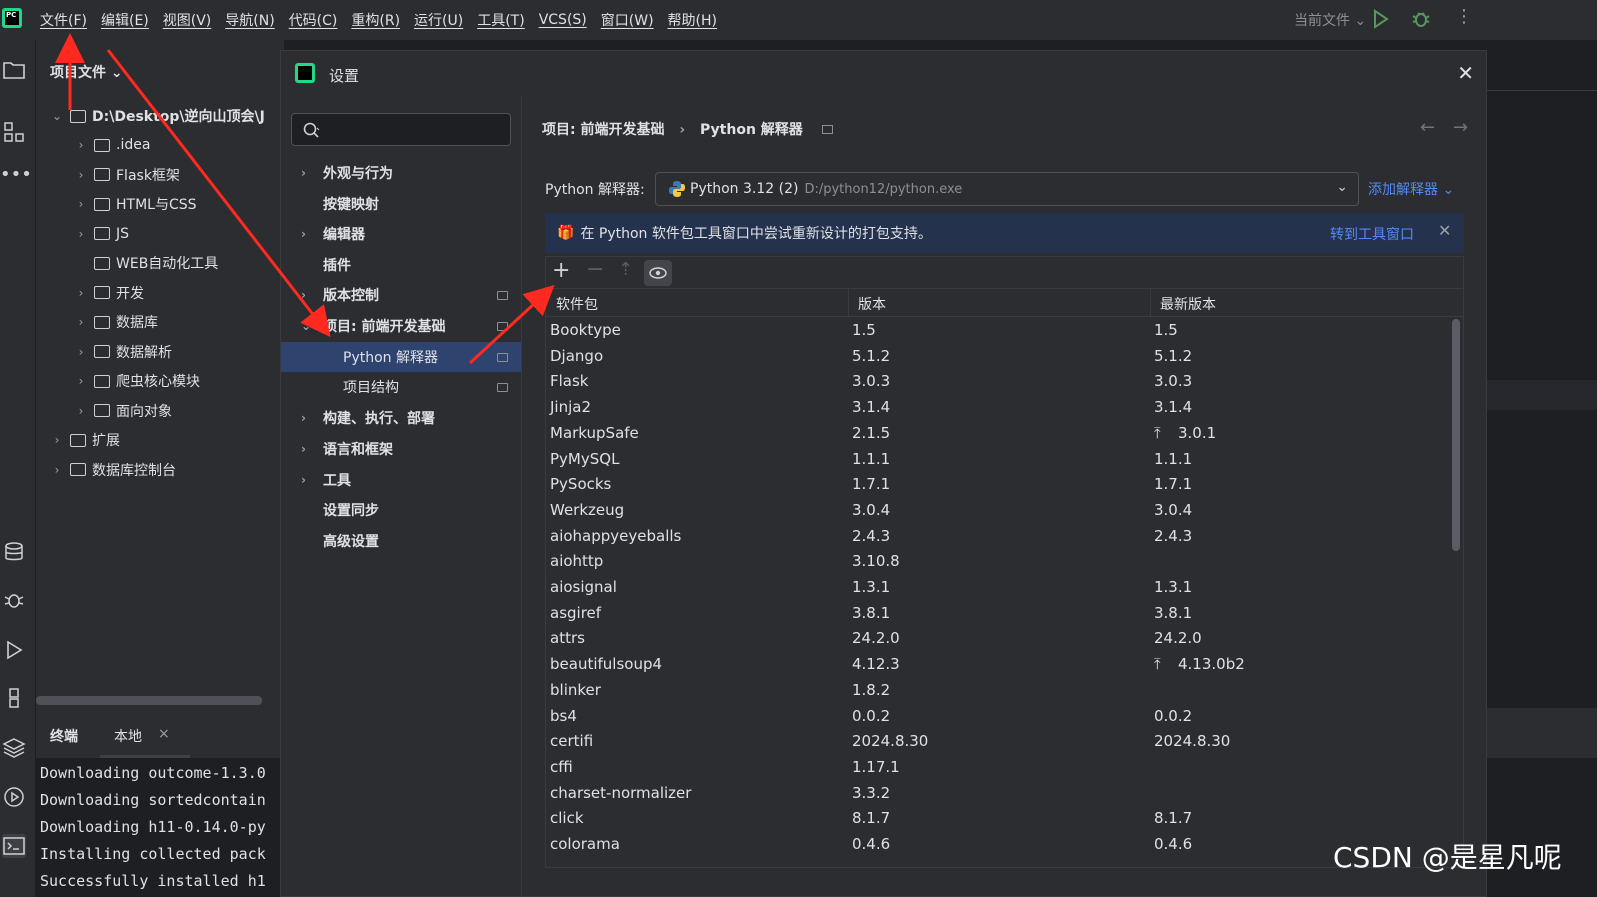 The height and width of the screenshot is (897, 1597). I want to click on annotation-arrow-to-project, so click(218, 193).